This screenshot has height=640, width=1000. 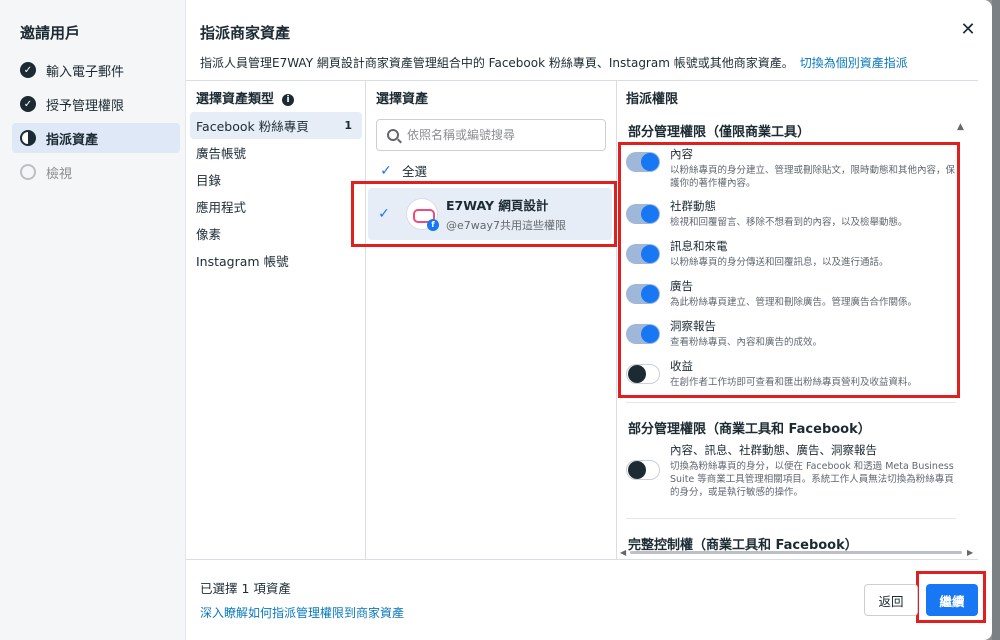 I want to click on select-all-checkbox: ✓ 全選, so click(x=402, y=170).